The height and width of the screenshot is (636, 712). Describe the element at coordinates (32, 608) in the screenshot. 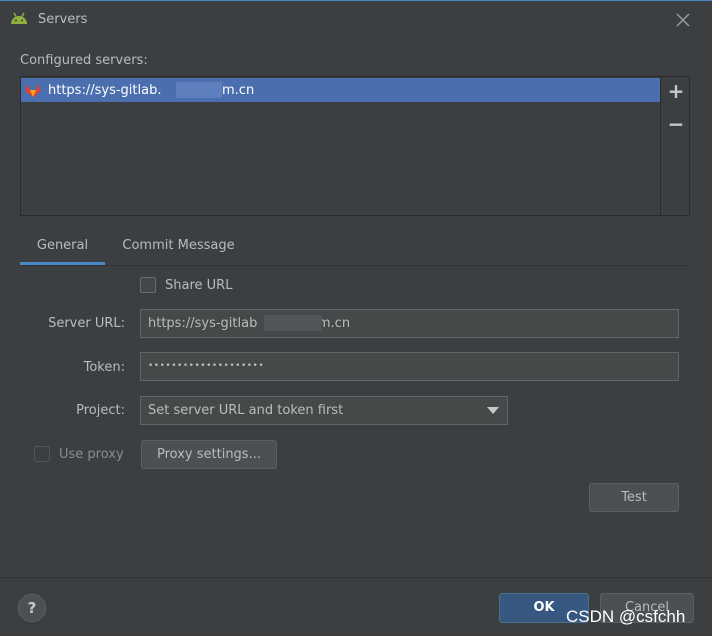

I see `help-button: ?` at that location.